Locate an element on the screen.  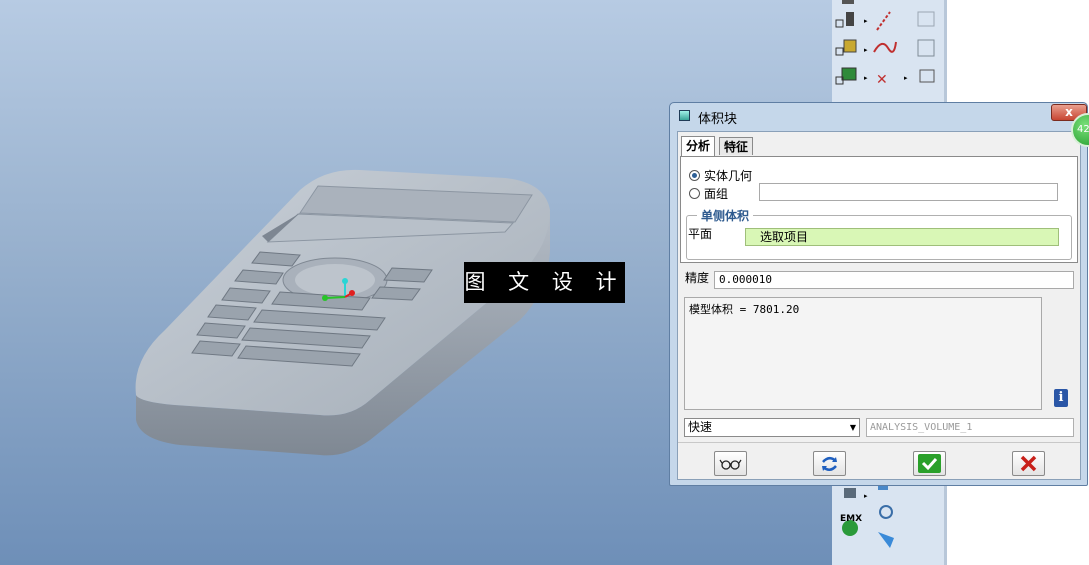
sphere-tool-icon is located at coordinates (886, 512).